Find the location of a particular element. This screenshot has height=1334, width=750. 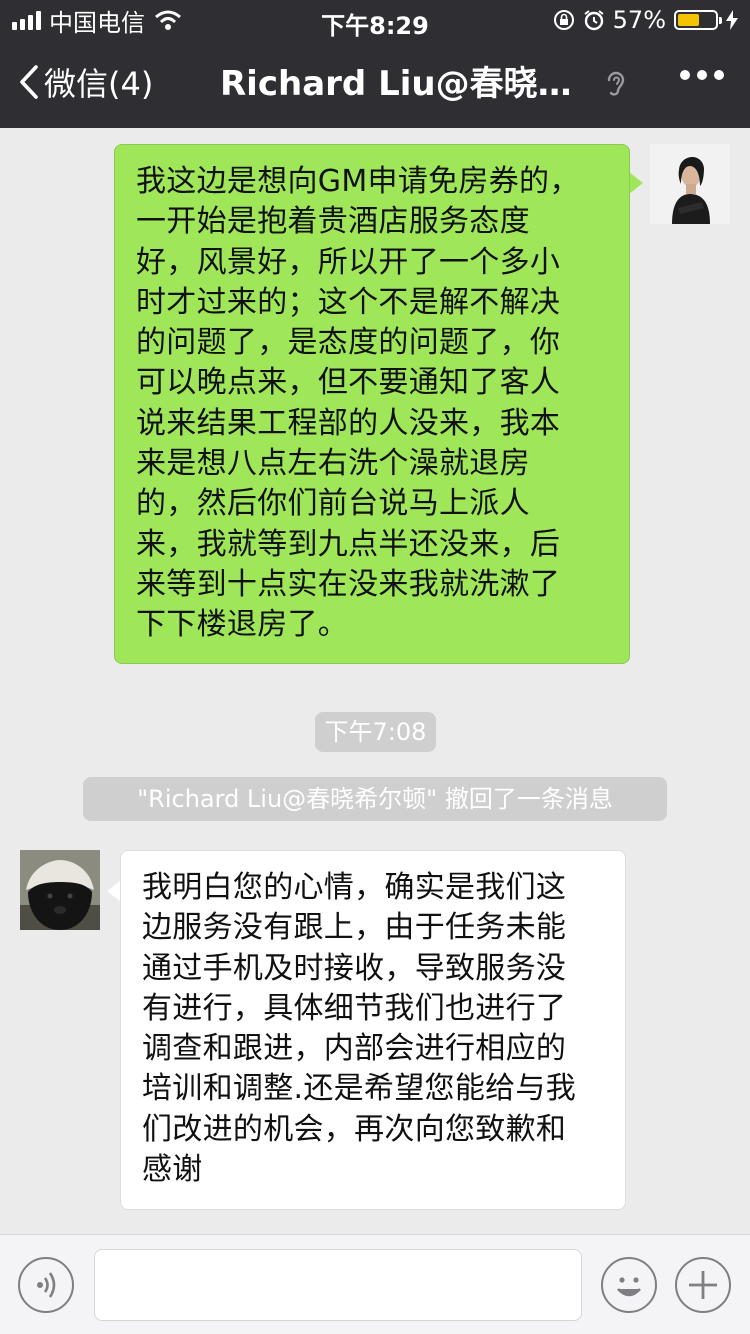

received-bubble-tail is located at coordinates (114, 891).